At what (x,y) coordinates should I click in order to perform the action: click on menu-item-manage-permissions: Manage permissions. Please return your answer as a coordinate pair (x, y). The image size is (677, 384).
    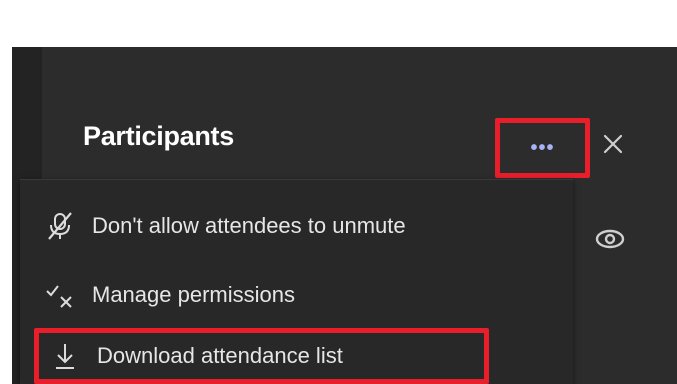
    Looking at the image, I should click on (168, 295).